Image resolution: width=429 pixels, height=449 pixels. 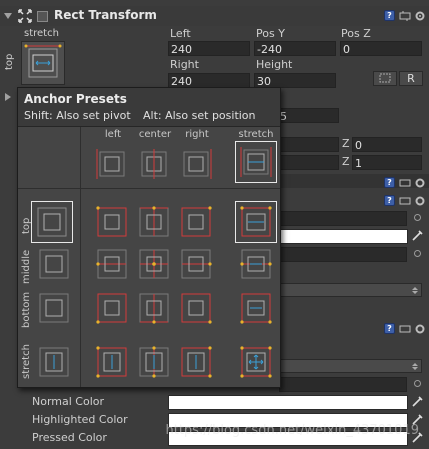 I want to click on eyedropper-icon-normal, so click(x=417, y=401).